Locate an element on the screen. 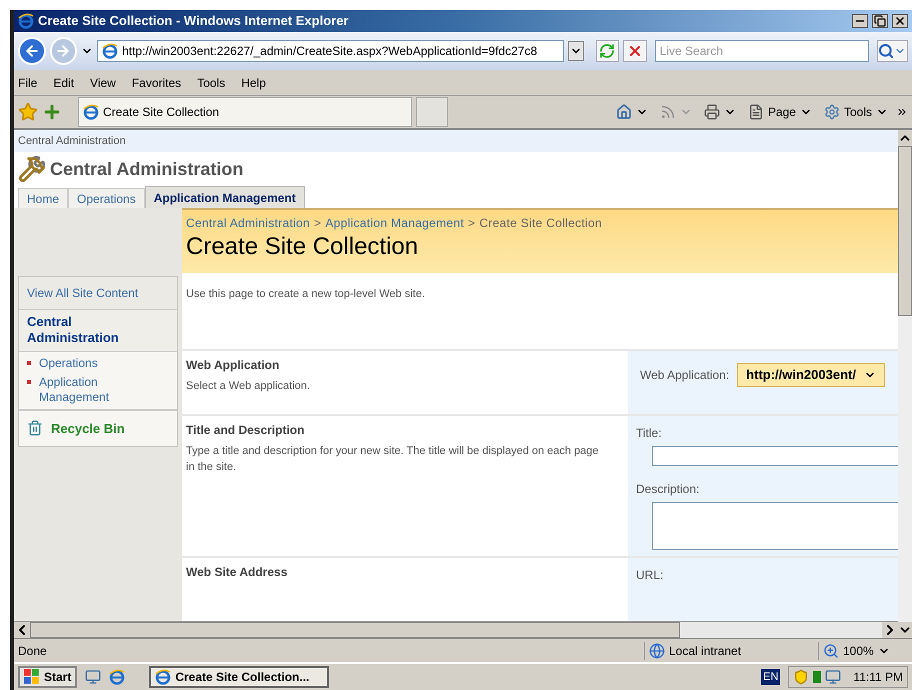 The image size is (912, 690). language-indicator: EN is located at coordinates (770, 677).